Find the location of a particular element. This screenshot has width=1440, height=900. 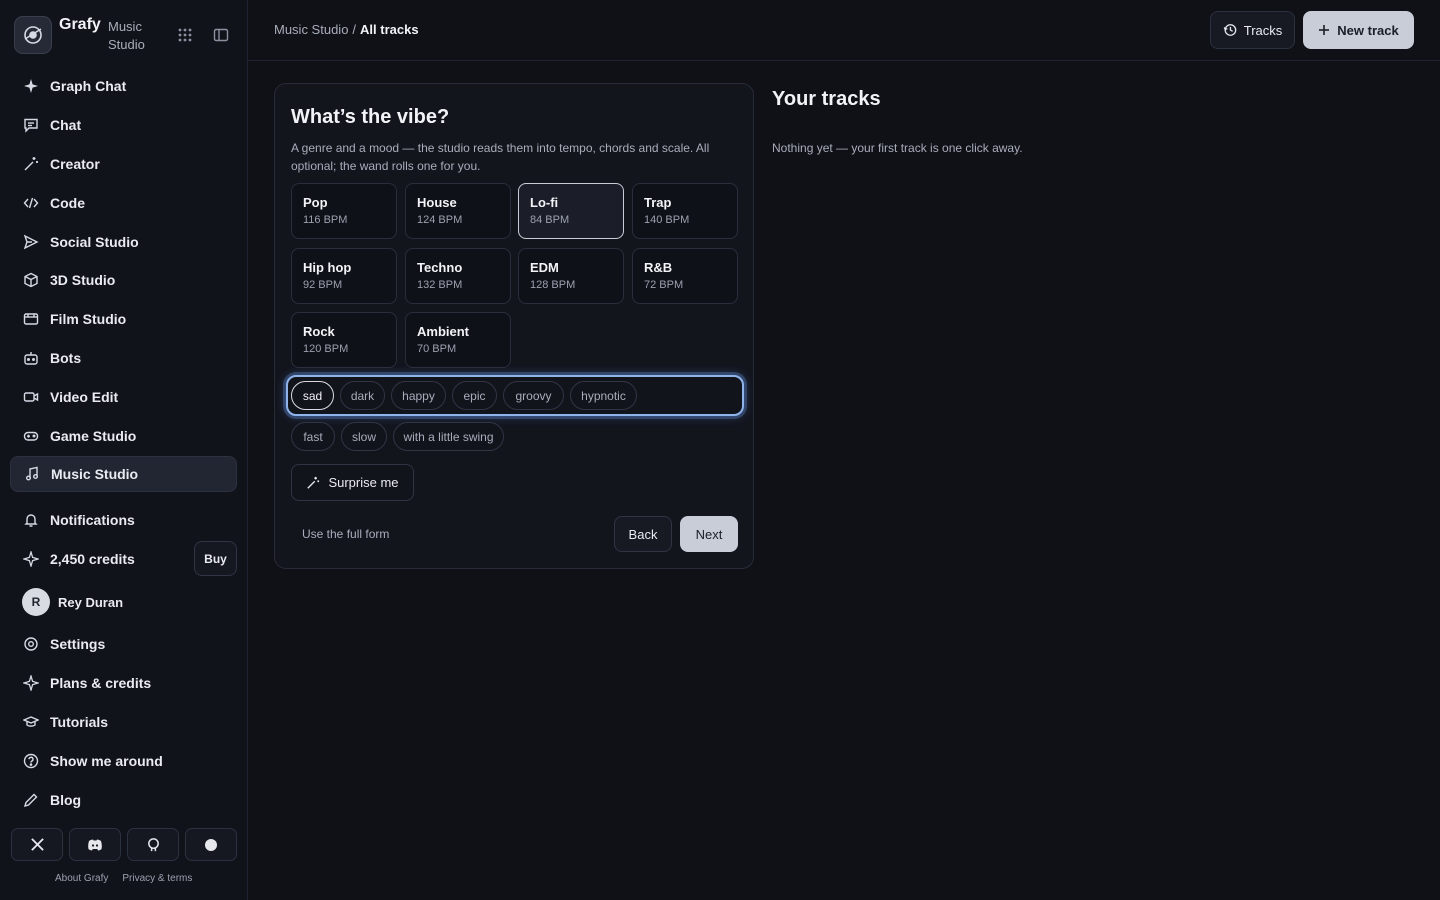

tempo-chip: slow is located at coordinates (364, 436).